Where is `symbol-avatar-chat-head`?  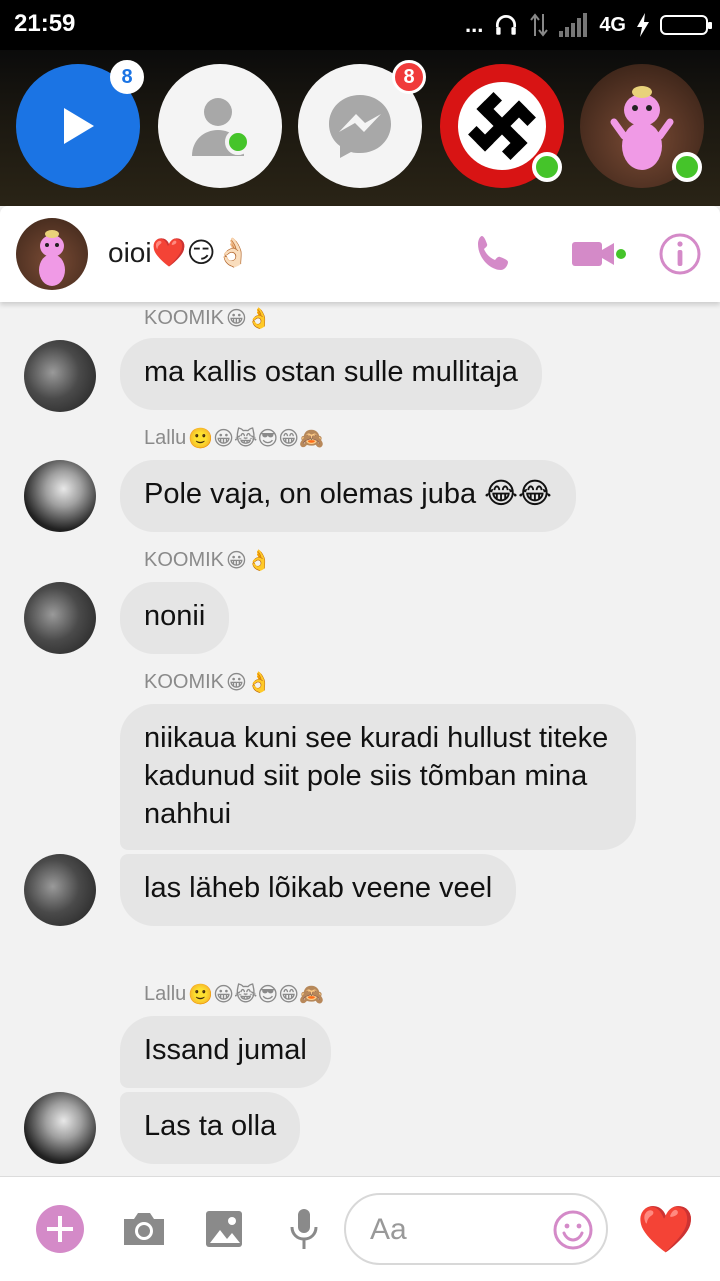
symbol-avatar-chat-head is located at coordinates (502, 126).